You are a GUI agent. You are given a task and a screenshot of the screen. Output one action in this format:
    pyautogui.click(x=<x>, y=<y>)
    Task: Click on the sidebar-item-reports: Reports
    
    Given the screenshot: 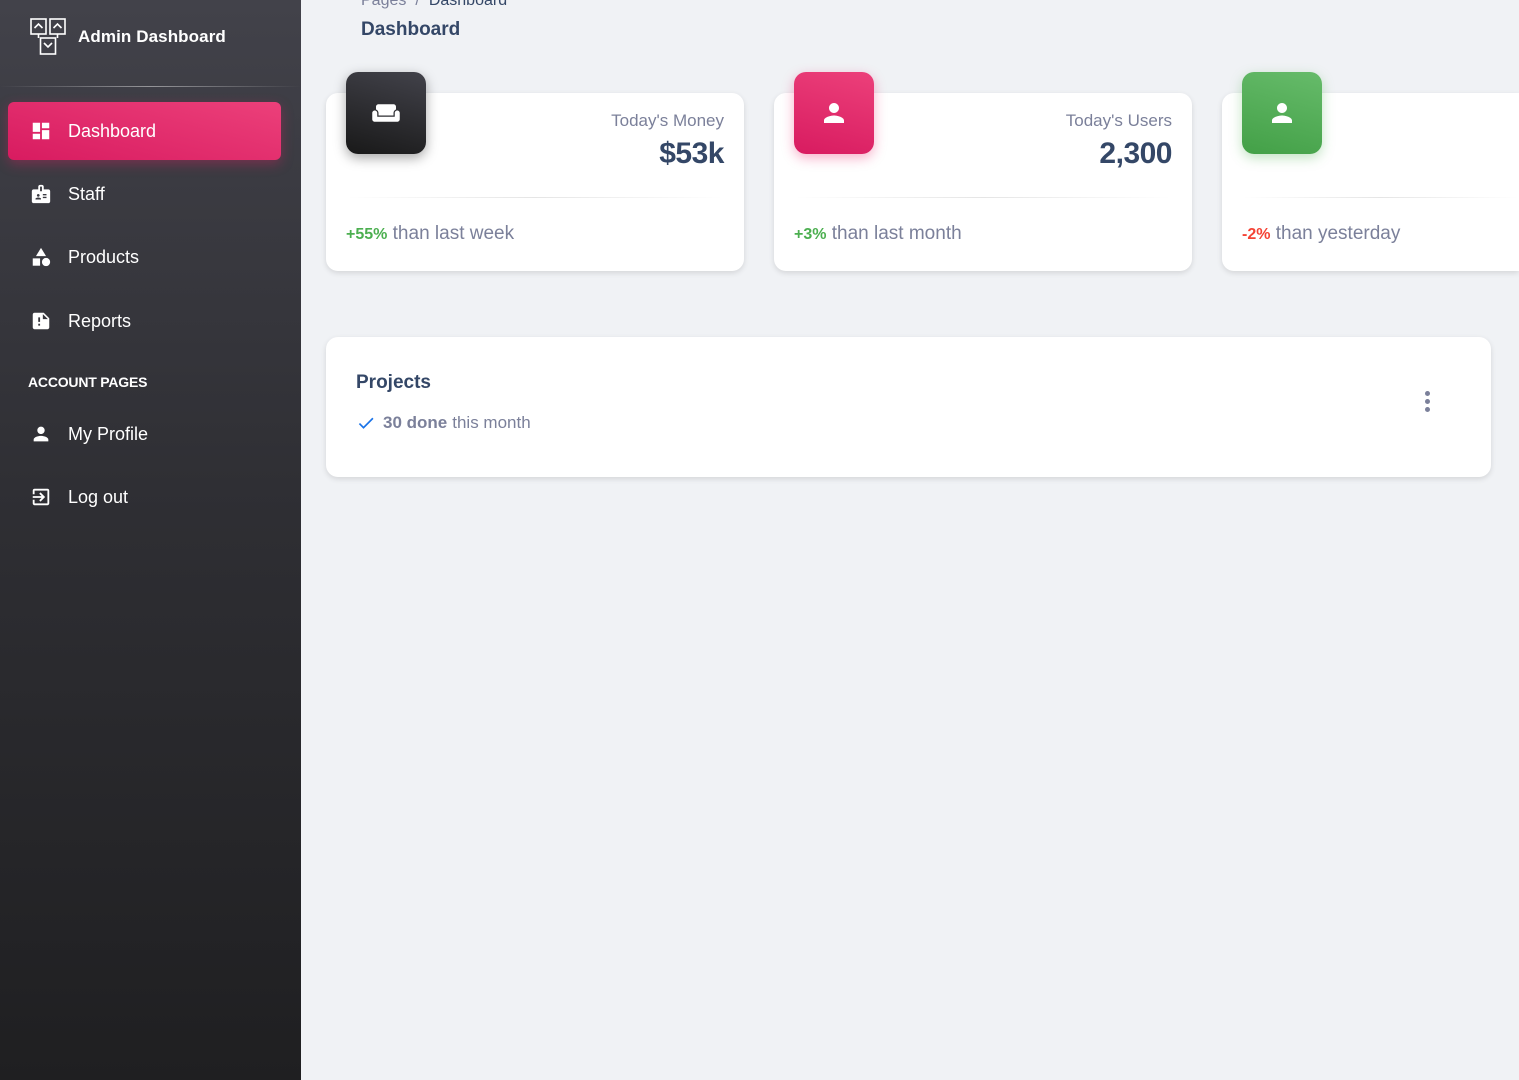 What is the action you would take?
    pyautogui.click(x=144, y=321)
    